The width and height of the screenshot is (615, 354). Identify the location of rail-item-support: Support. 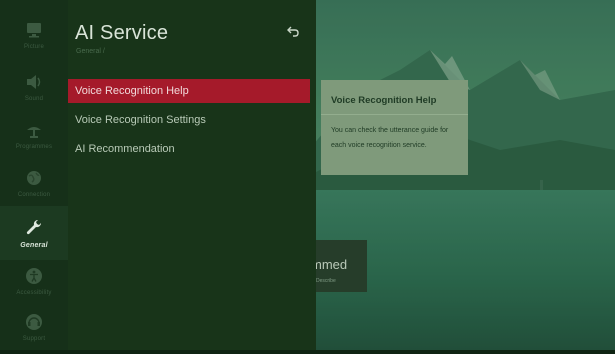
(34, 327).